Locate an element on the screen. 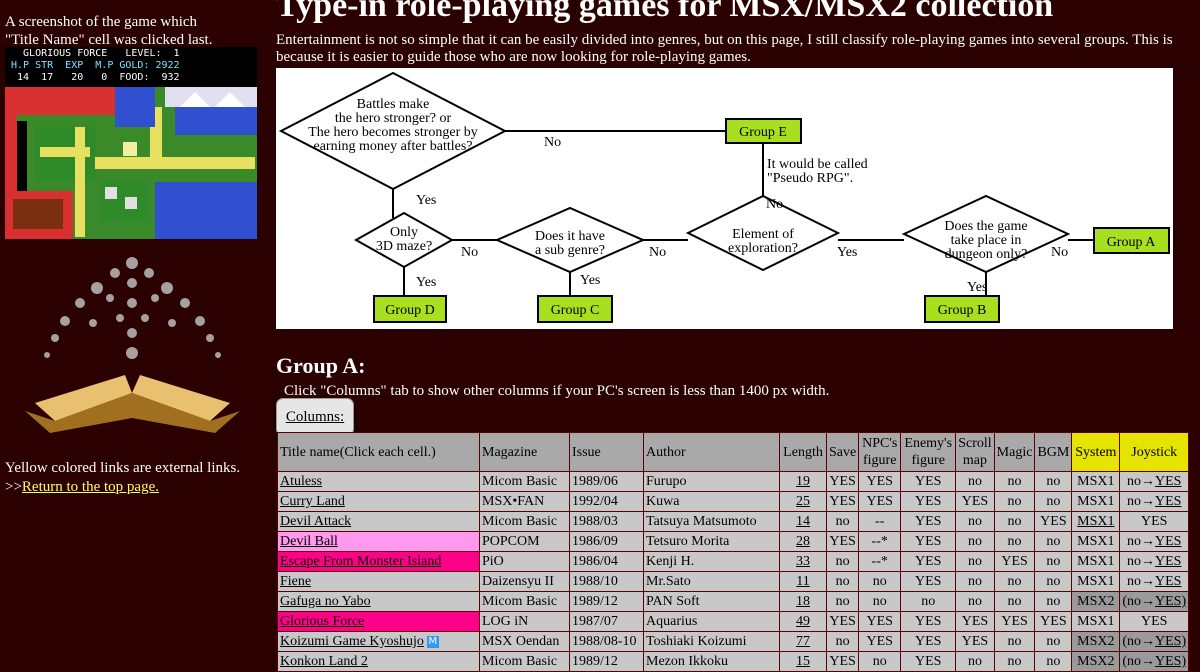 The width and height of the screenshot is (1200, 672). joystick-cell: no→YES is located at coordinates (1154, 501).